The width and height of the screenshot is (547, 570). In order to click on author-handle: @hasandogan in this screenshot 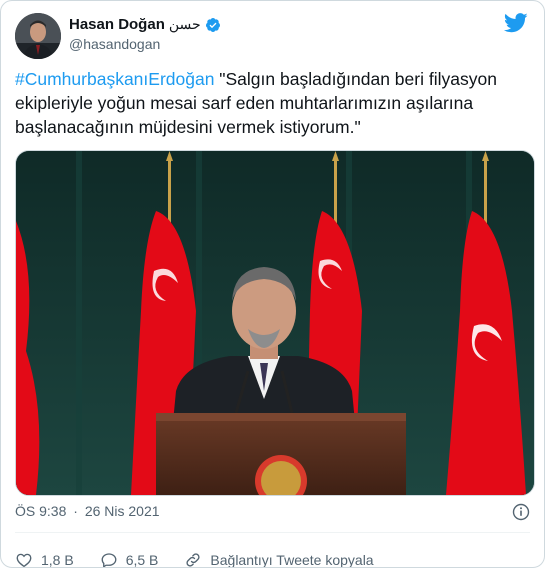, I will do `click(145, 44)`.